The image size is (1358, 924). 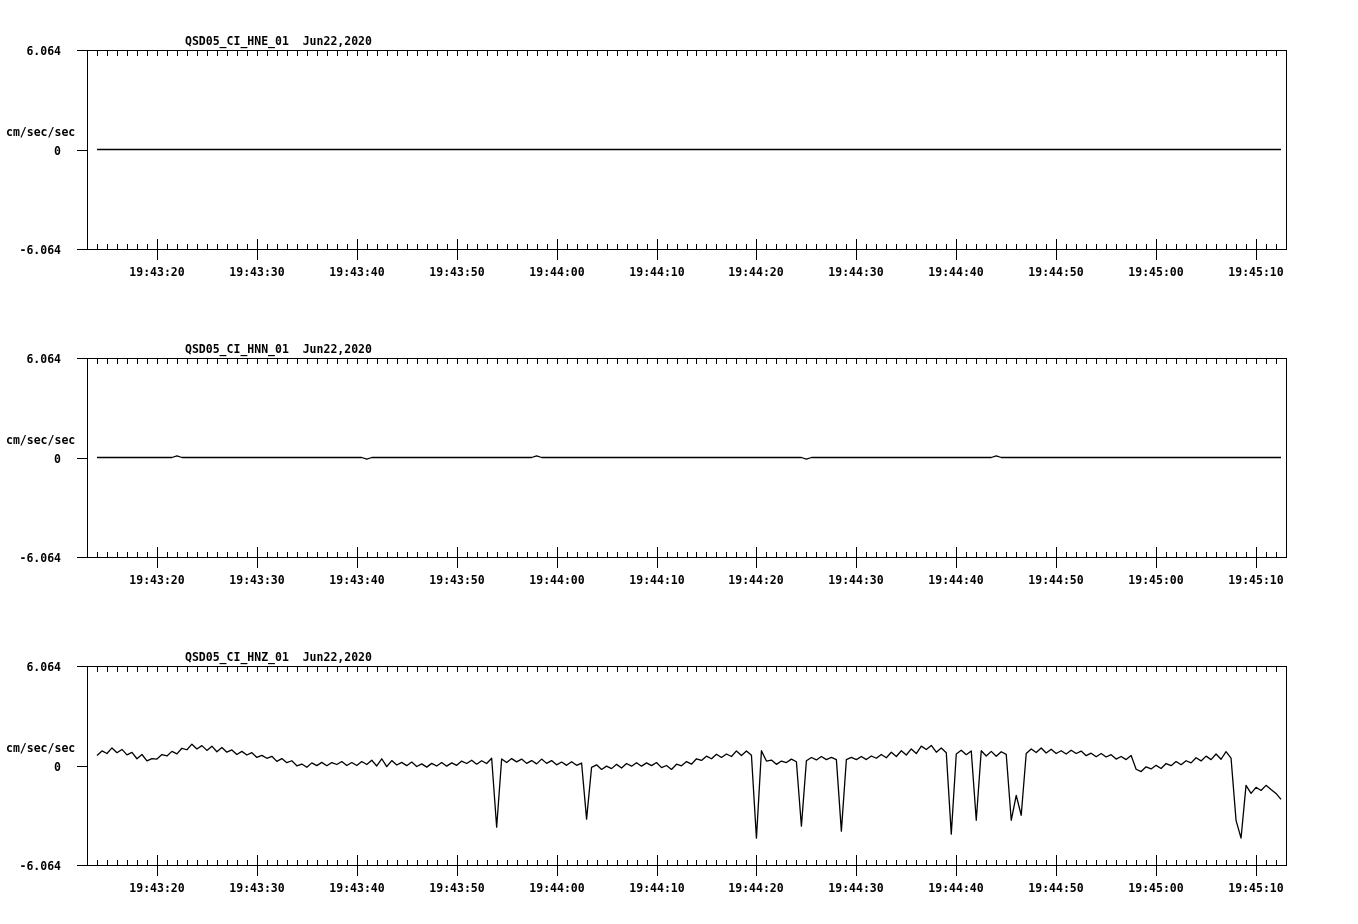 I want to click on chart-title: QSD05_CI_HNN_01 Jun22,2020, so click(x=278, y=349).